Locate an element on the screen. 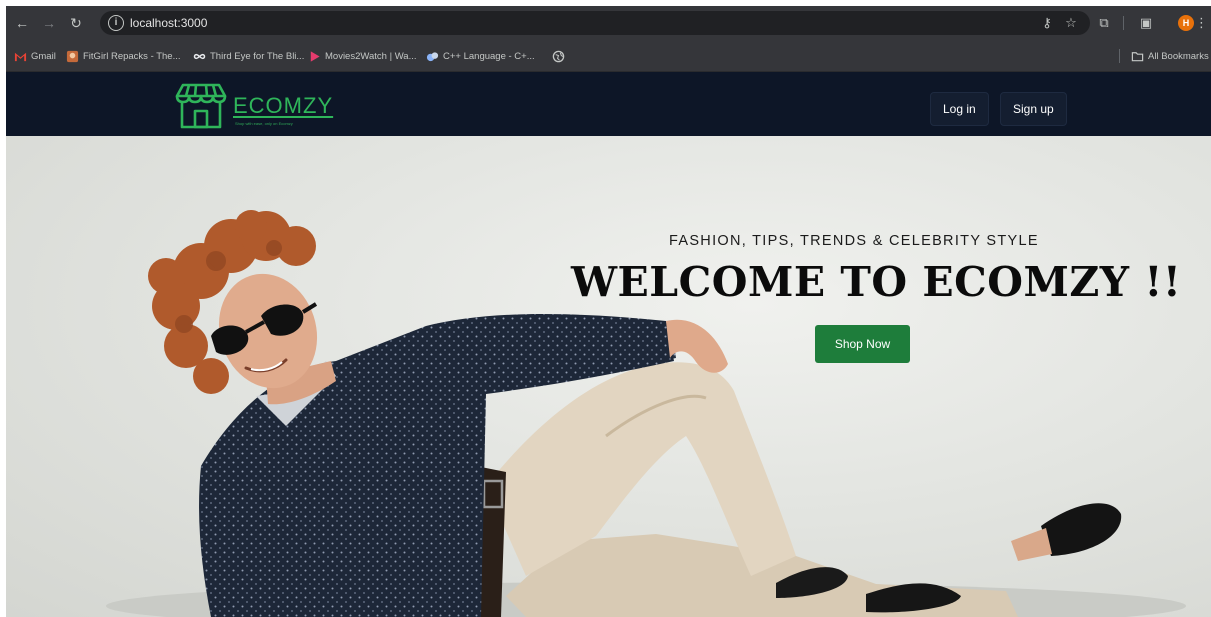  logo-wordmark: ECOMZY is located at coordinates (283, 105).